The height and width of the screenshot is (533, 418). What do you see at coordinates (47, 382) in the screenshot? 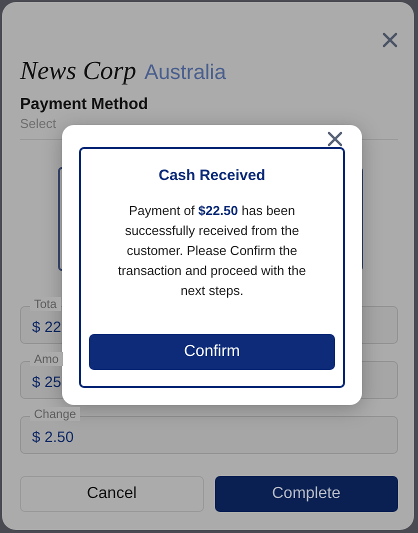
I see `field-value: $ 25` at bounding box center [47, 382].